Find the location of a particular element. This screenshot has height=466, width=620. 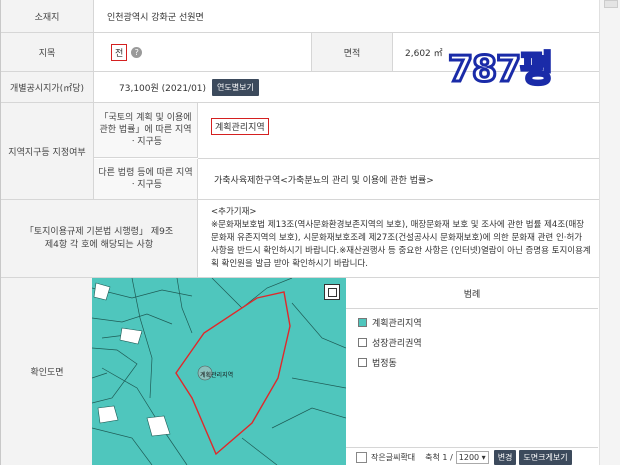

pyeong-overlay: 787평 is located at coordinates (500, 70).